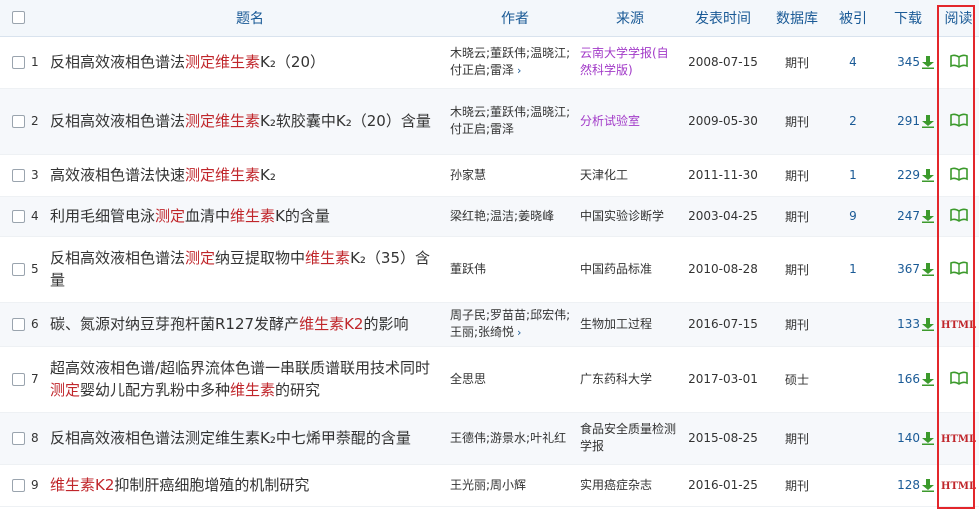  Describe the element at coordinates (616, 485) in the screenshot. I see `source-link: 实用癌症杂志` at that location.